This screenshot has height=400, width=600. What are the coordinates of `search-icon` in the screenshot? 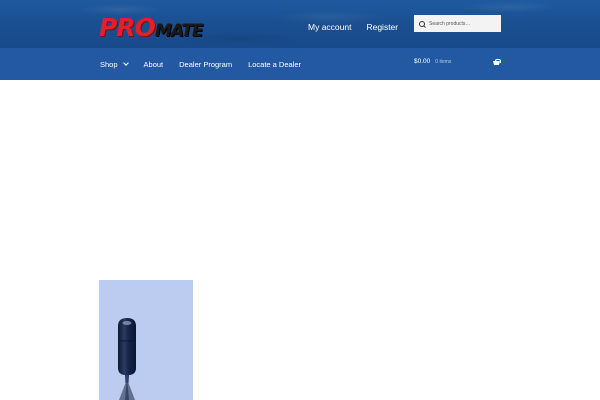 It's located at (422, 23).